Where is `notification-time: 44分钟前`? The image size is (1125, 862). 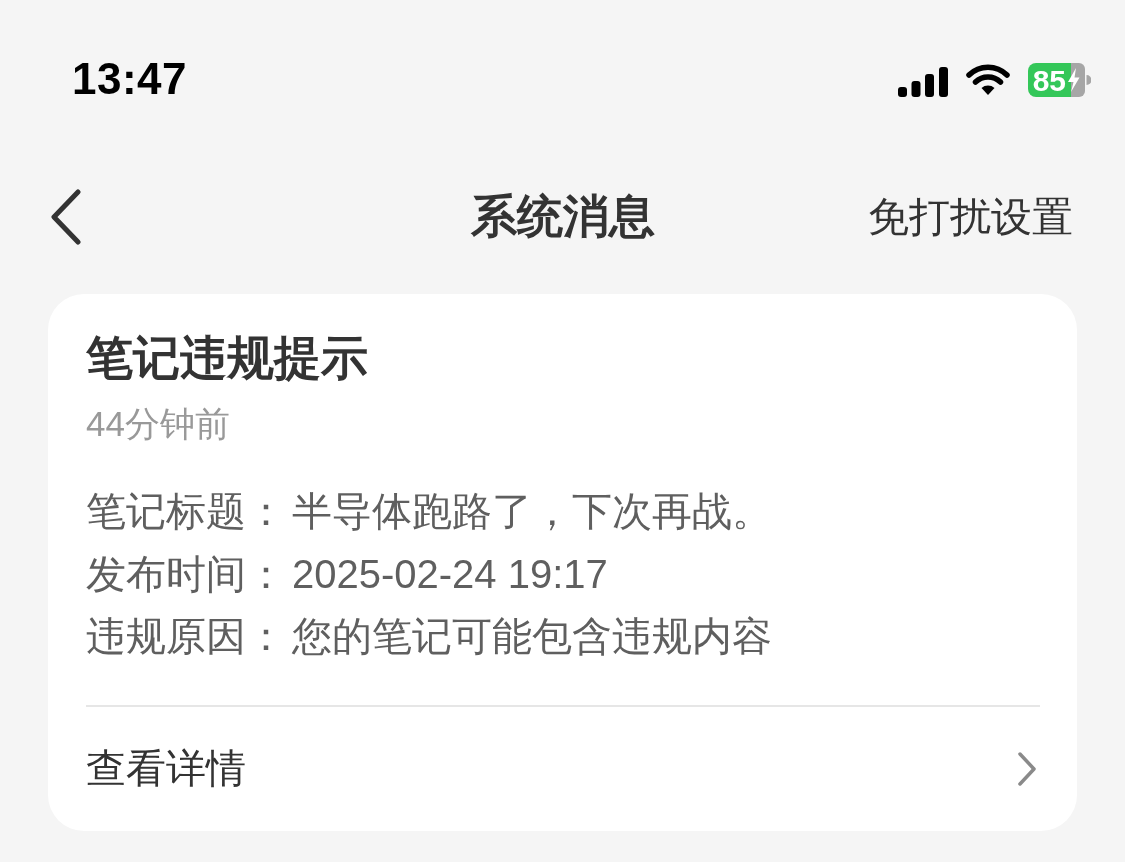
notification-time: 44分钟前 is located at coordinates (158, 424).